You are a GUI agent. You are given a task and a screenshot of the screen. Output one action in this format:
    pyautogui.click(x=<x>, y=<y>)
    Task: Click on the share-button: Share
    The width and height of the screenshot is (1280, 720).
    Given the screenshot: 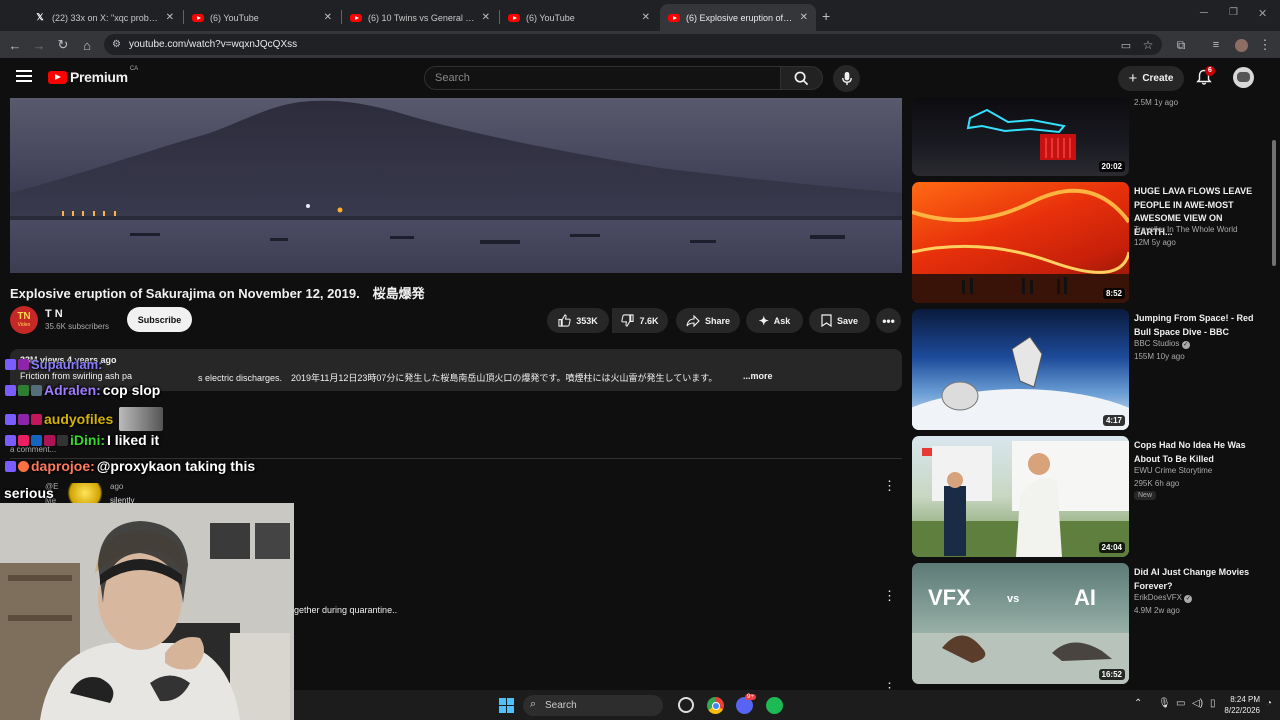 What is the action you would take?
    pyautogui.click(x=708, y=320)
    